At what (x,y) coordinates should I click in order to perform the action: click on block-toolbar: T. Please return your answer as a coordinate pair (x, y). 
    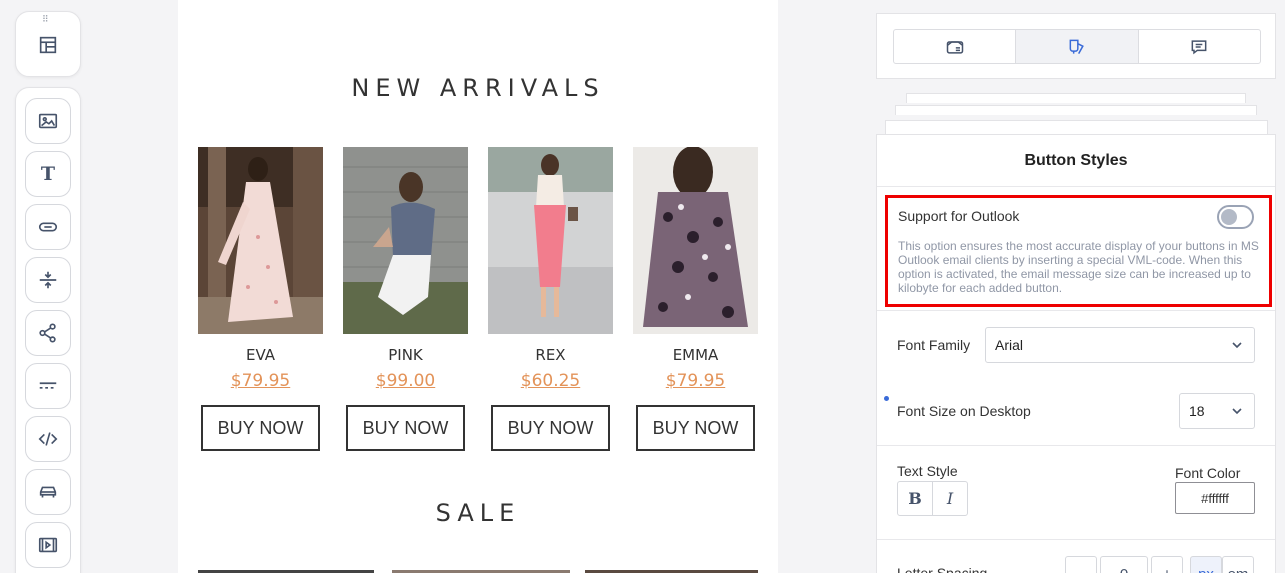
    Looking at the image, I should click on (48, 330).